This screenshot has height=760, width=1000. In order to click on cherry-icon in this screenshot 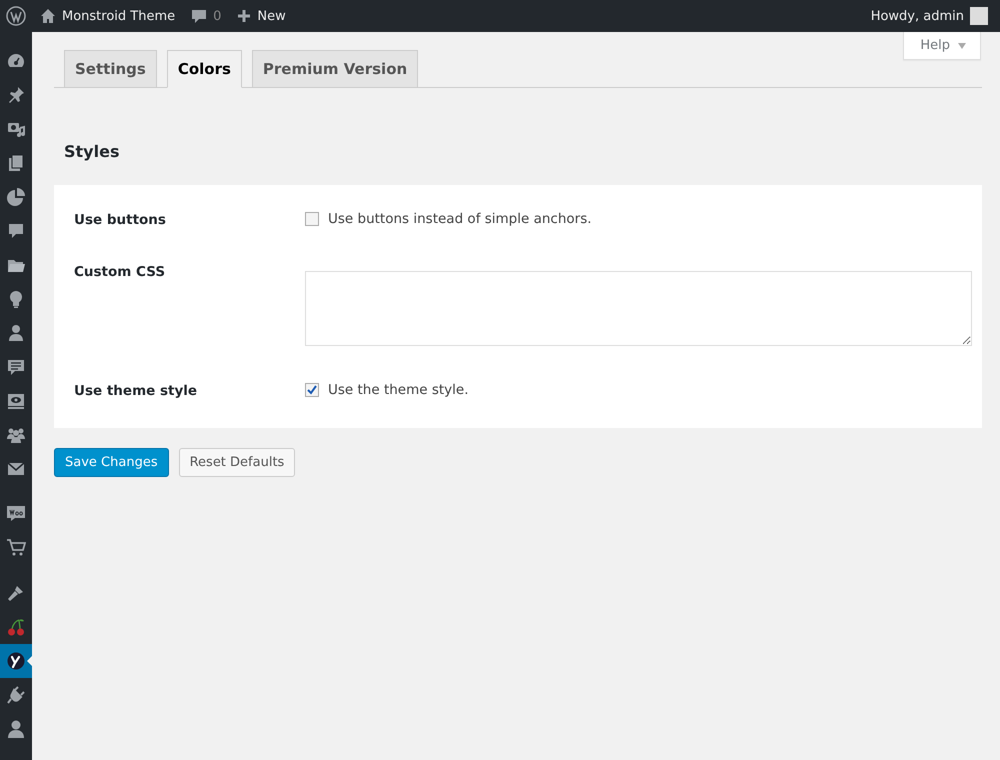, I will do `click(16, 627)`.